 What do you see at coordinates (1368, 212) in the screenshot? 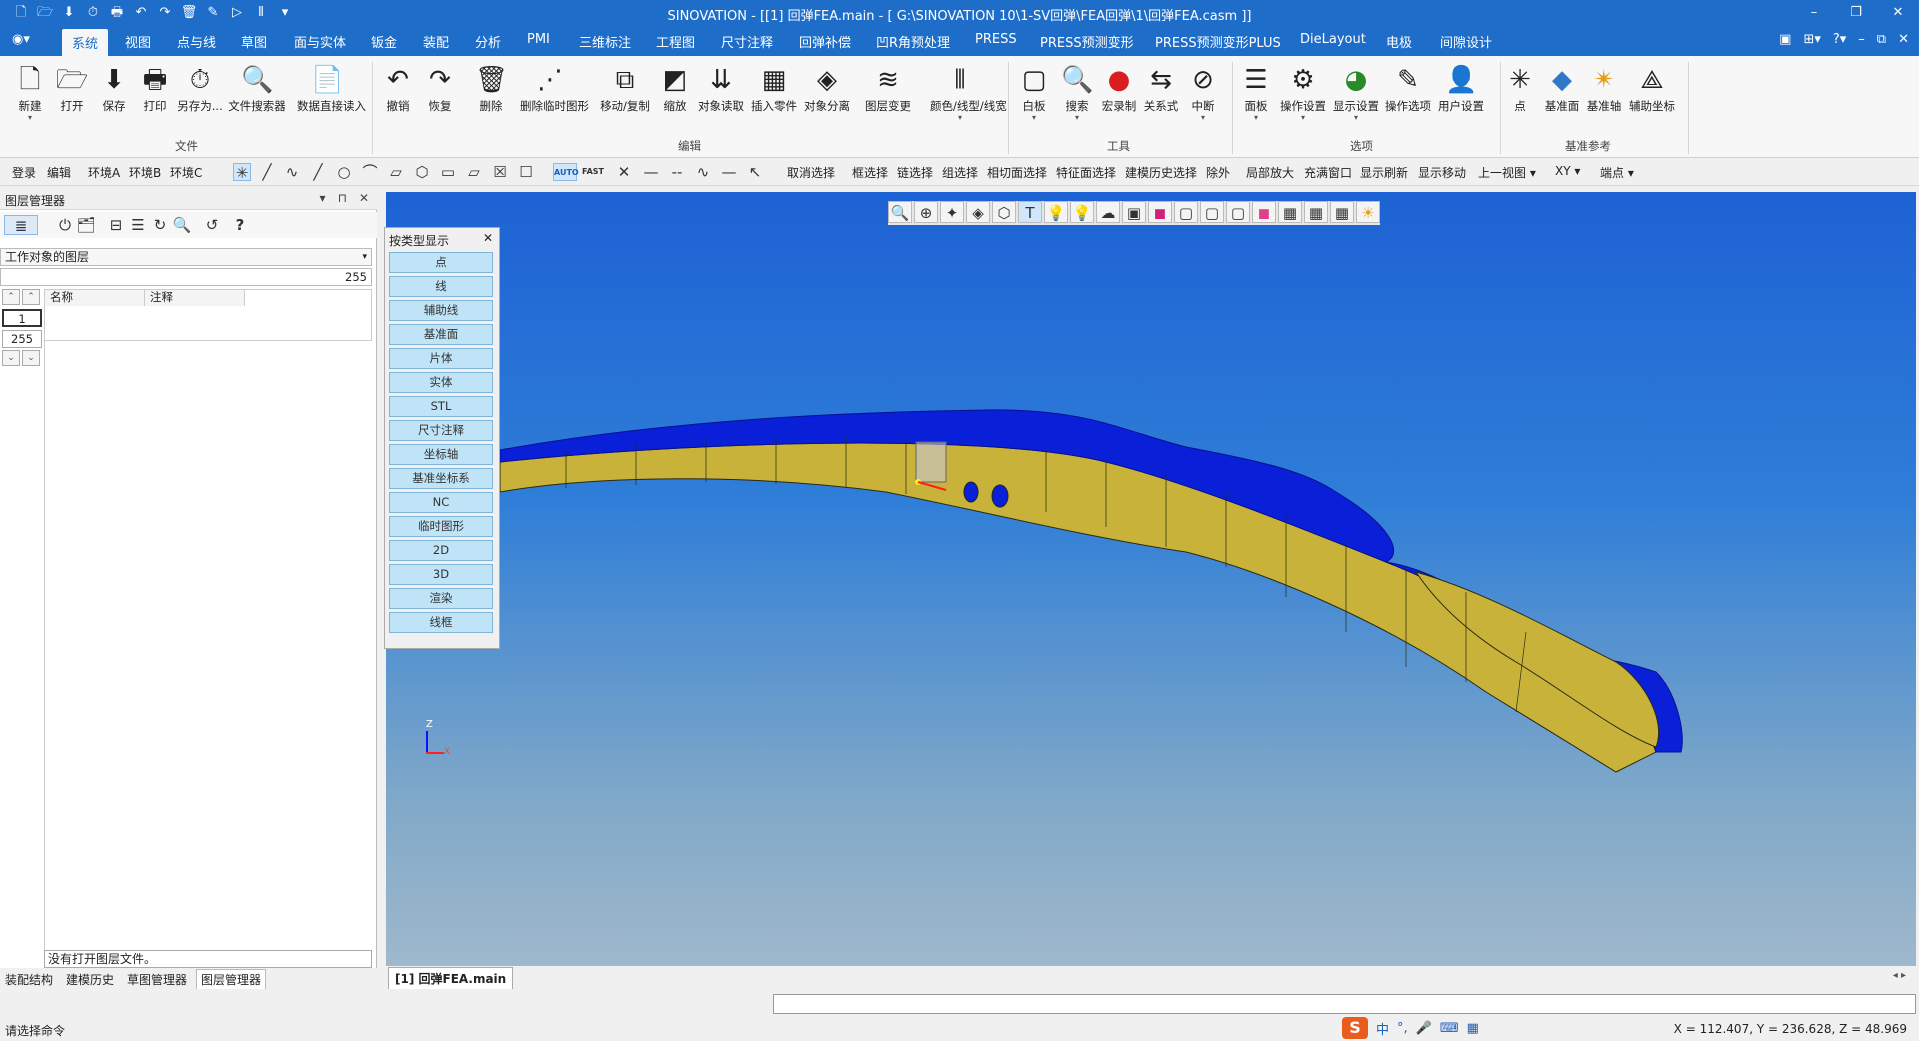
I see `sun-icon: ☀` at bounding box center [1368, 212].